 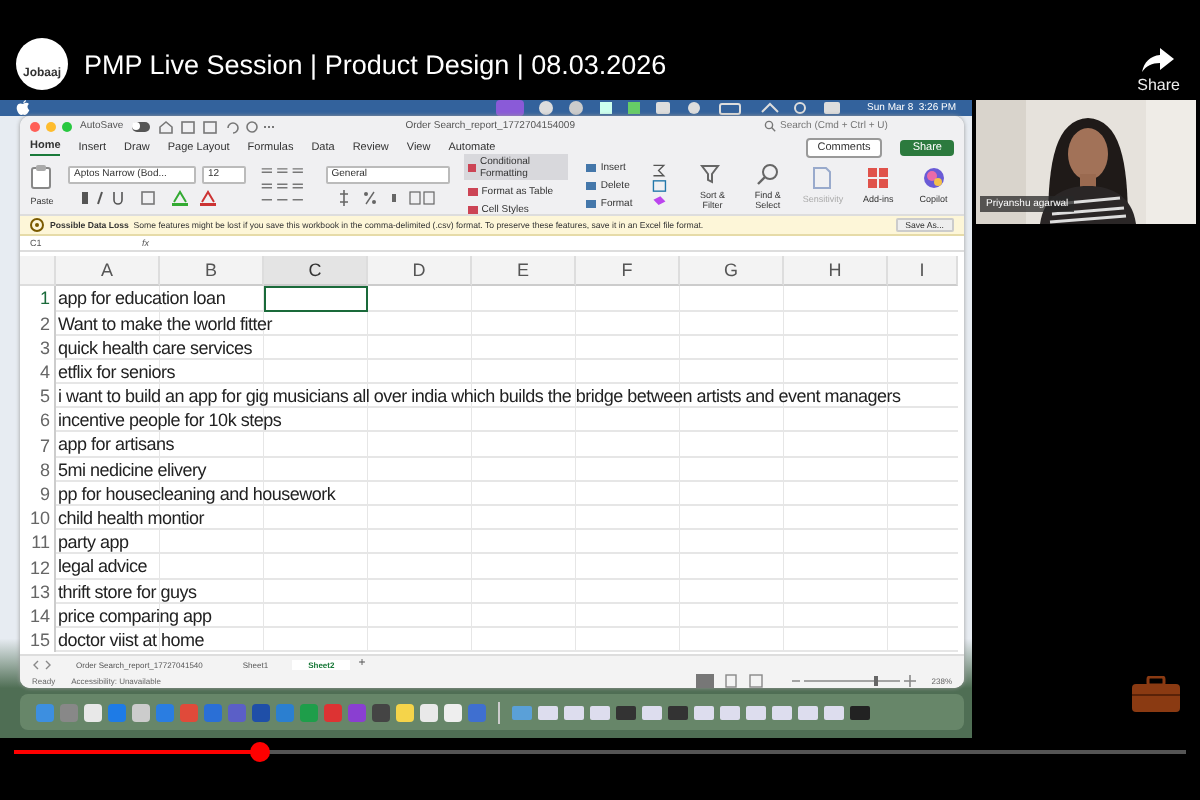 I want to click on cell-text: quick health care services, so click(x=155, y=347).